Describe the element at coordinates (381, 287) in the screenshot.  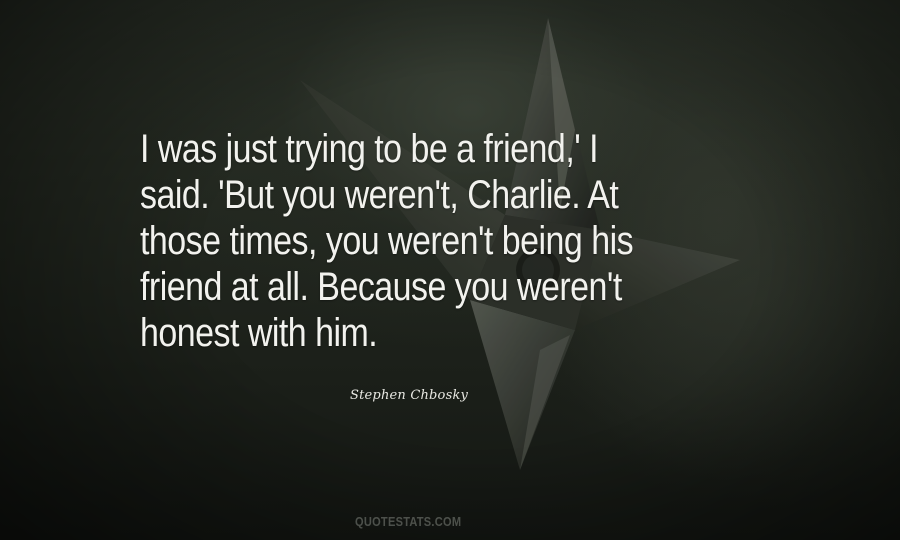
I see `quote-line: friend at all. Because you weren't` at that location.